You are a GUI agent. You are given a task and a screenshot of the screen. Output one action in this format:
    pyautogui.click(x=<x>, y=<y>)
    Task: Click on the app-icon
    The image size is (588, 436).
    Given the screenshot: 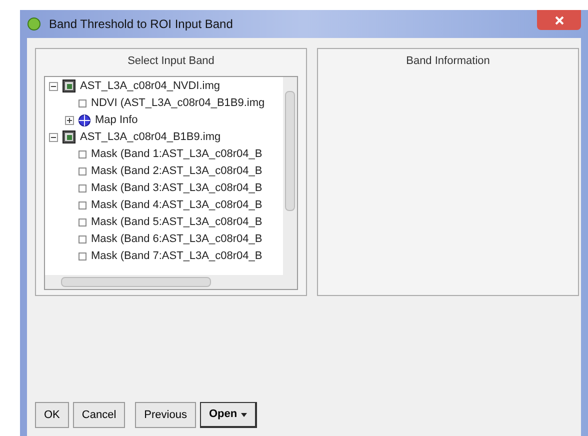 What is the action you would take?
    pyautogui.click(x=34, y=24)
    